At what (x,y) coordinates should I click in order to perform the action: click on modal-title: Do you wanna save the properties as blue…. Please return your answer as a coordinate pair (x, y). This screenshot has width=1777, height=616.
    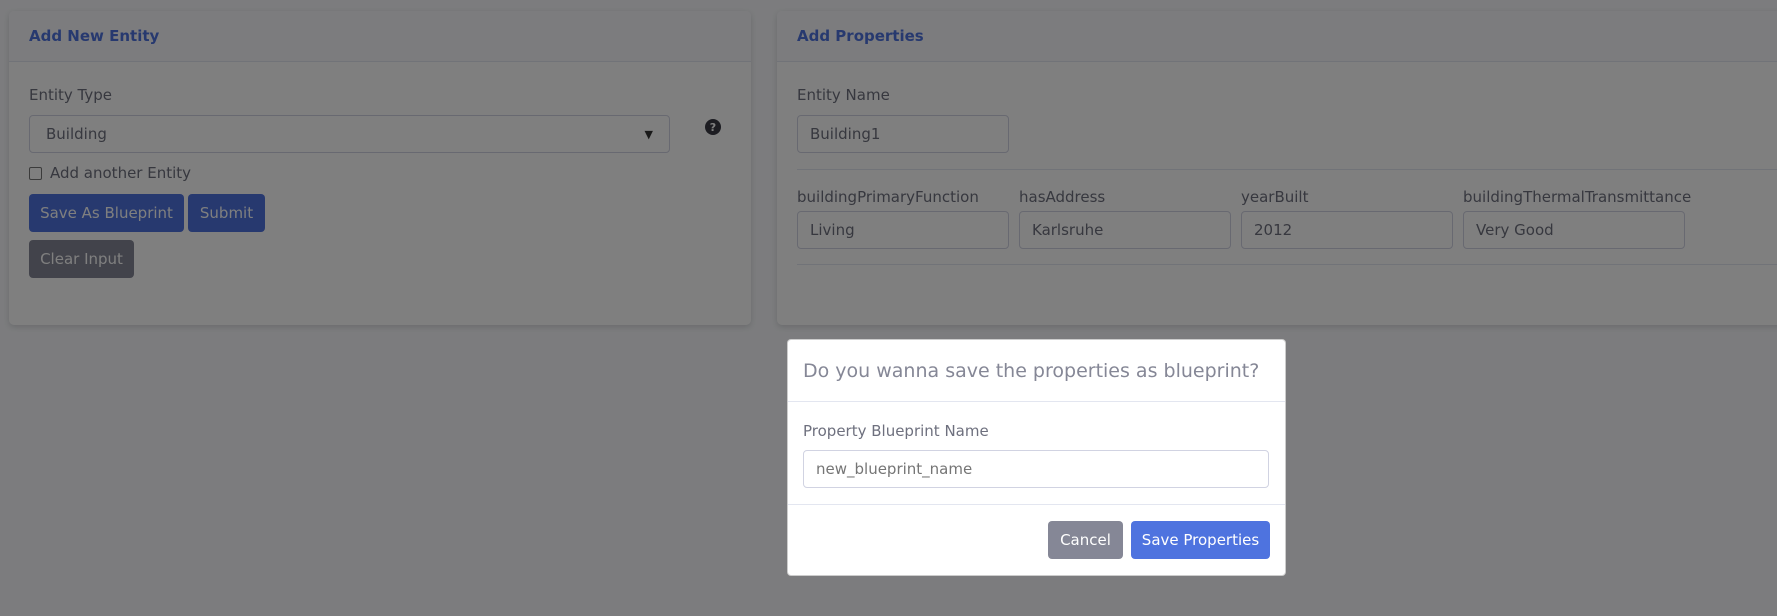
    Looking at the image, I should click on (1031, 370).